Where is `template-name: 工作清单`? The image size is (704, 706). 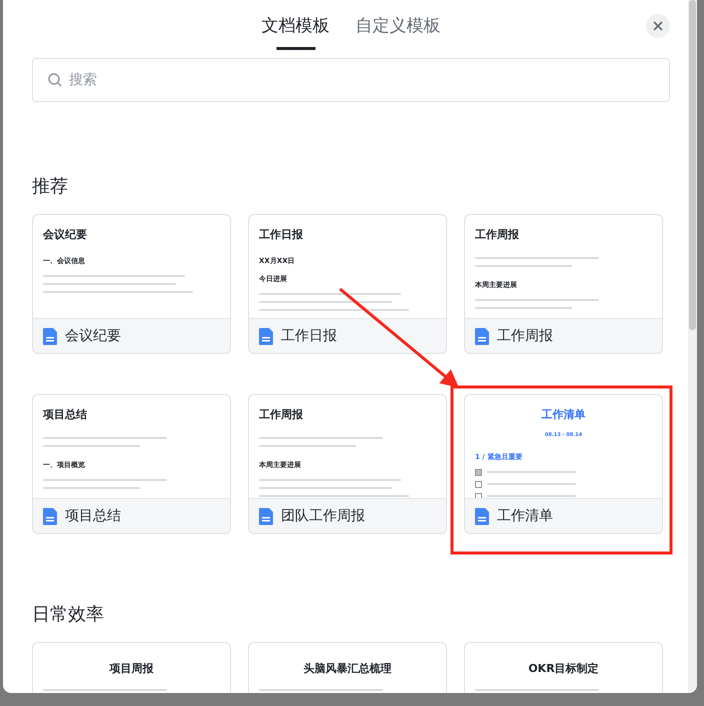
template-name: 工作清单 is located at coordinates (525, 516).